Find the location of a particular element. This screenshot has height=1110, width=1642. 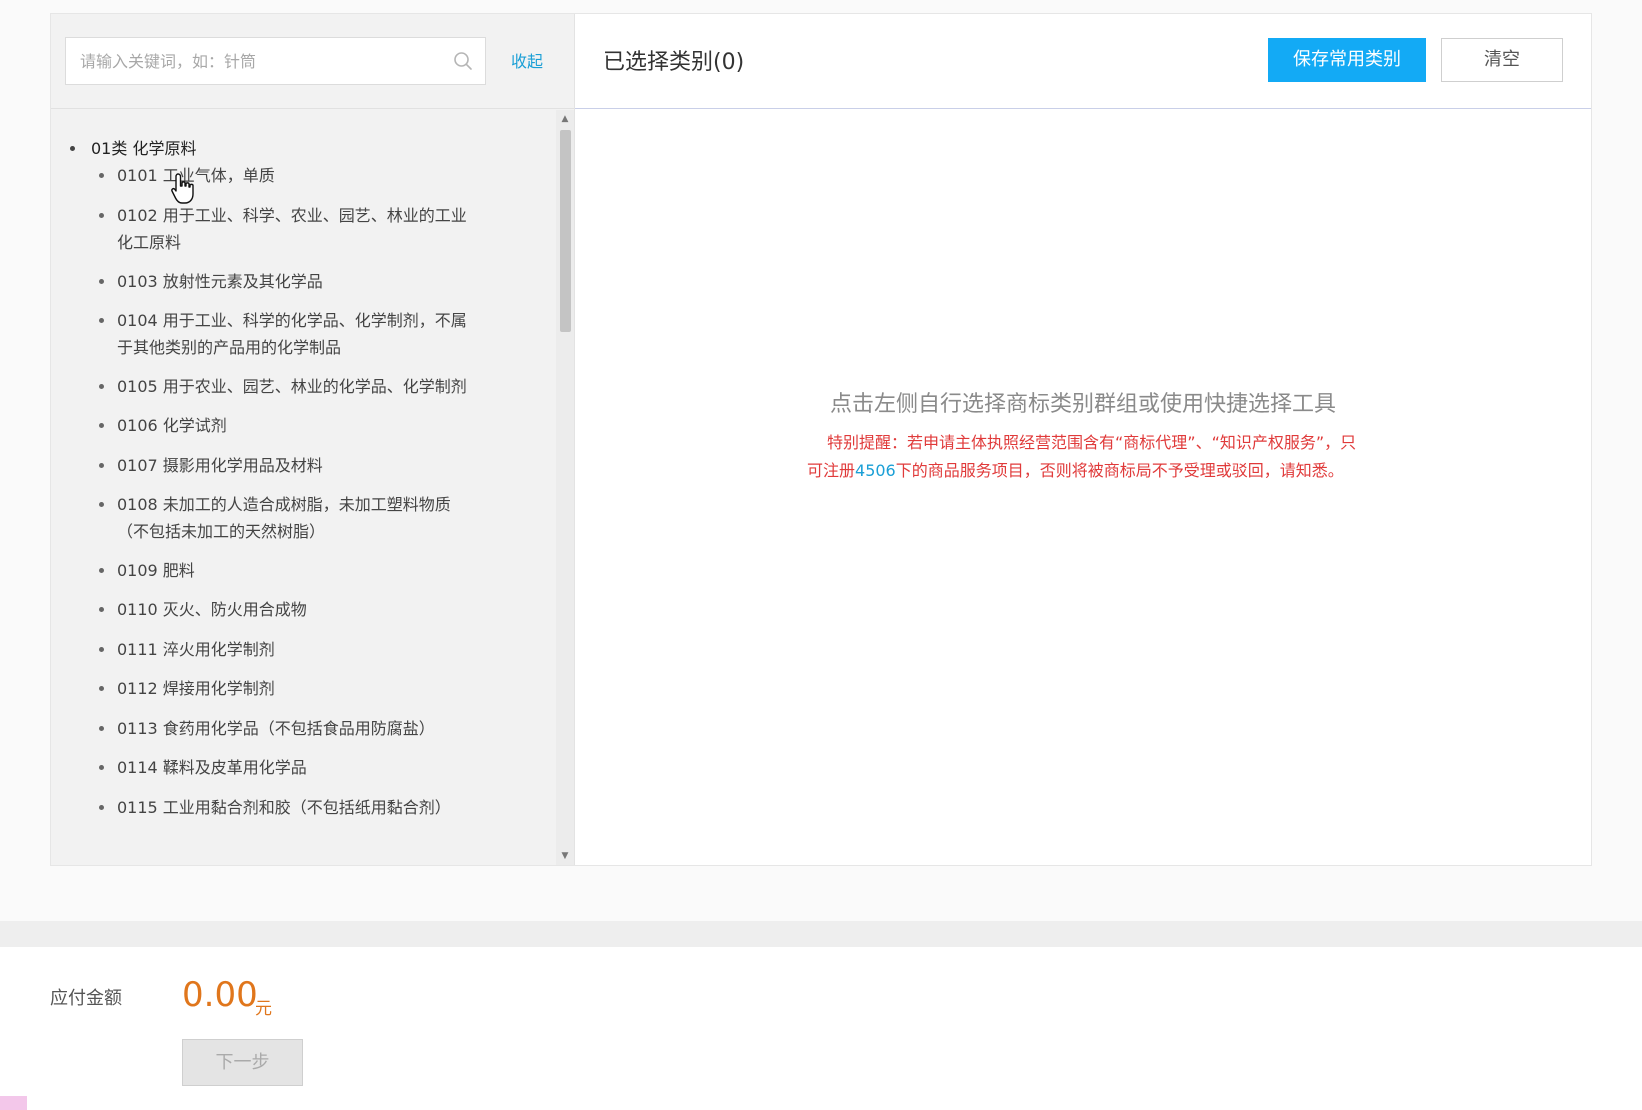

amount-value: 0.00 is located at coordinates (220, 995).